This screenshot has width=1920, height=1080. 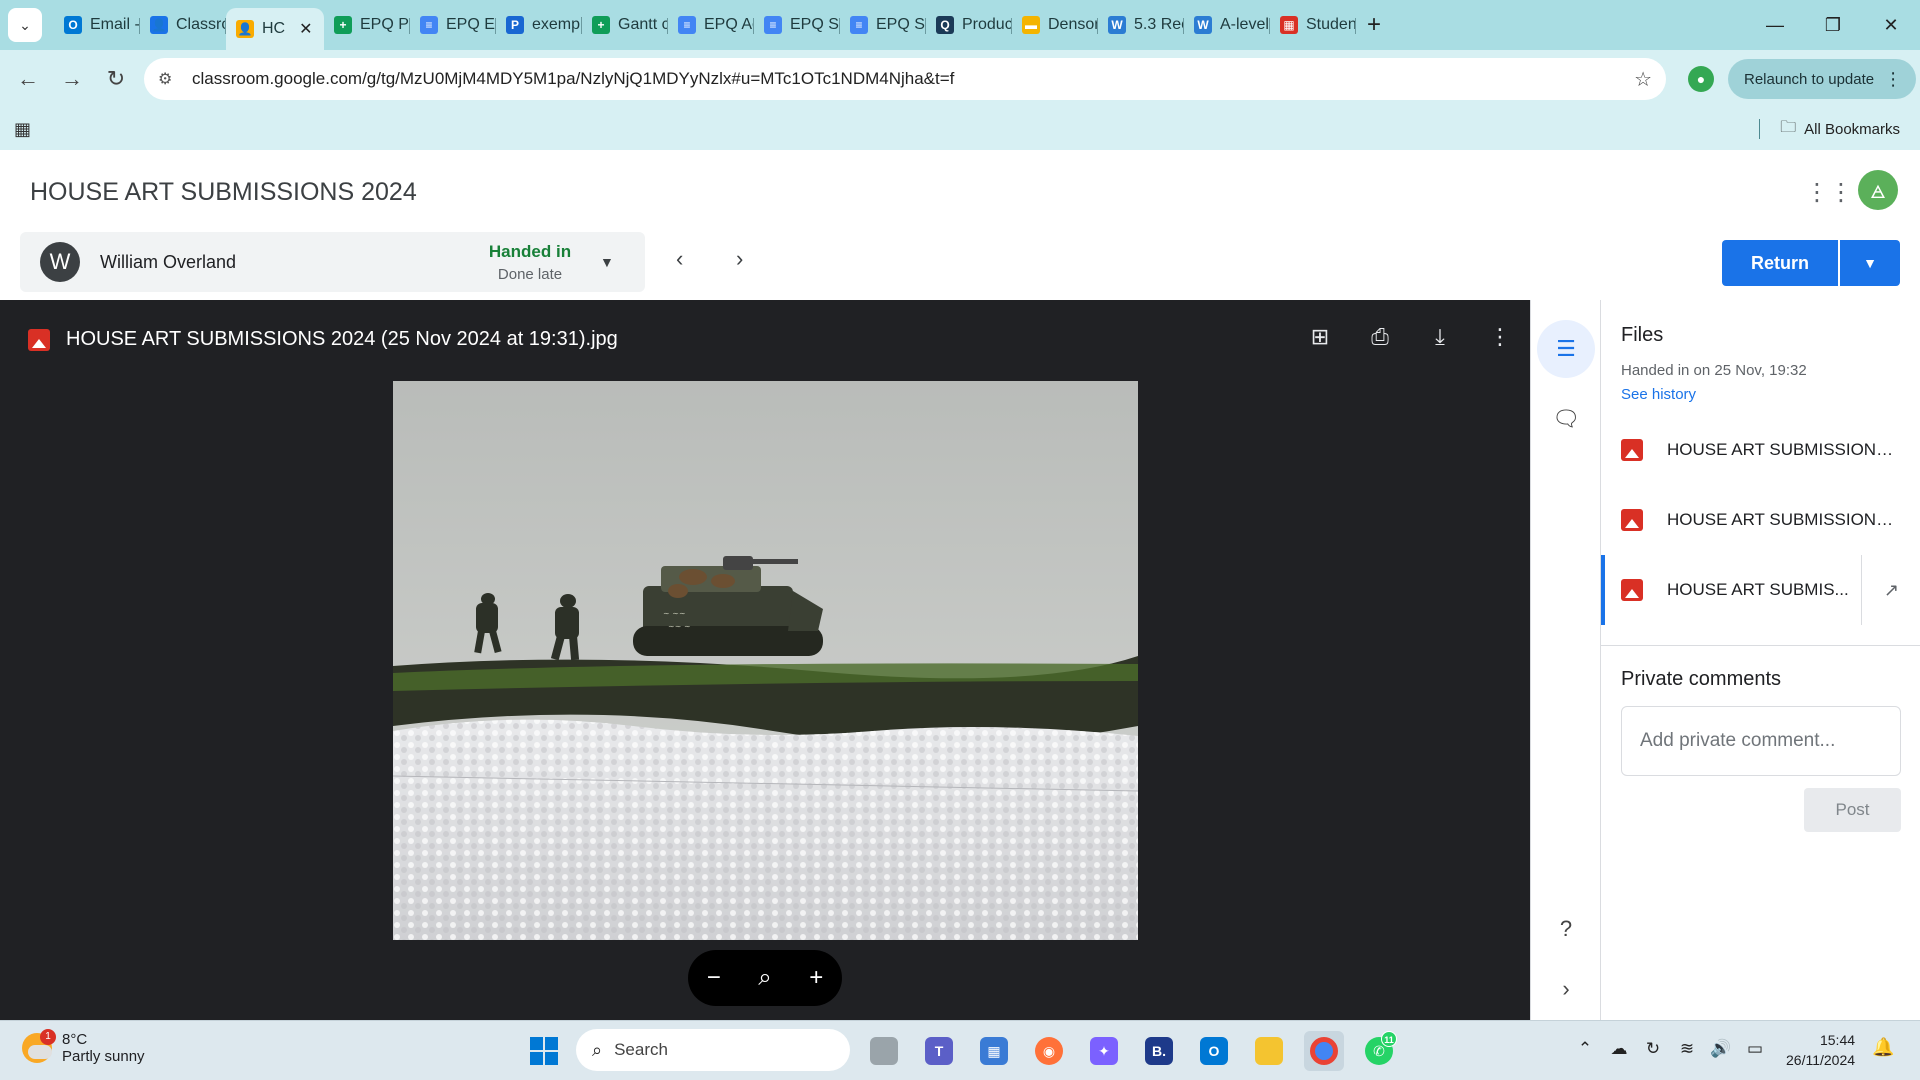 What do you see at coordinates (1852, 810) in the screenshot?
I see `post-button: Post` at bounding box center [1852, 810].